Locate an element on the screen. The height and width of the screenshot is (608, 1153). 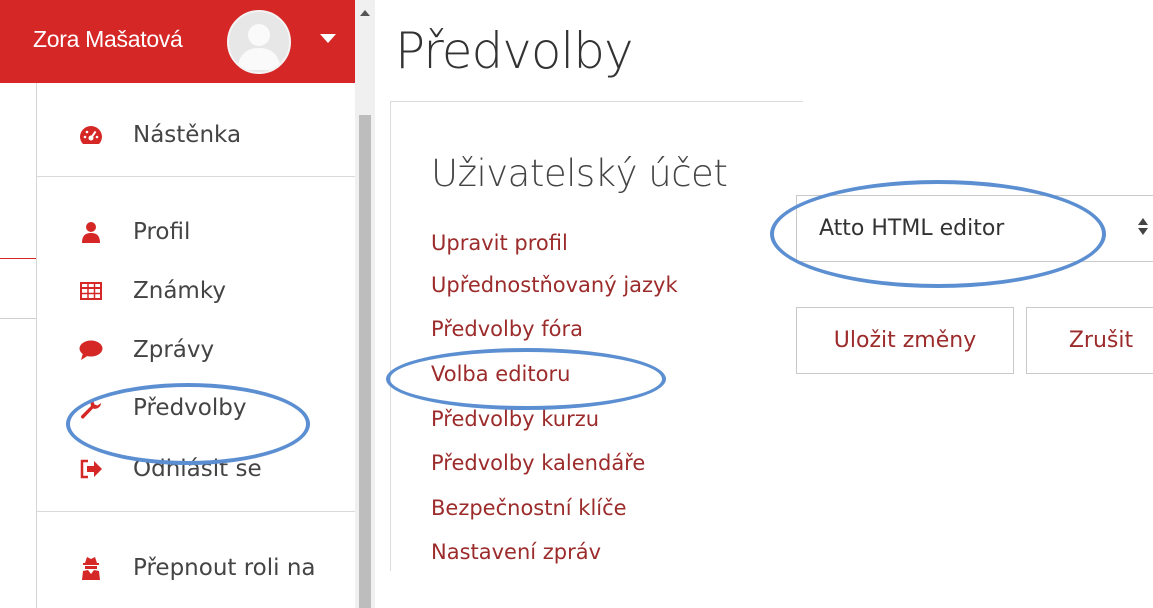
menu-item-preferences: Předvolby is located at coordinates (196, 408).